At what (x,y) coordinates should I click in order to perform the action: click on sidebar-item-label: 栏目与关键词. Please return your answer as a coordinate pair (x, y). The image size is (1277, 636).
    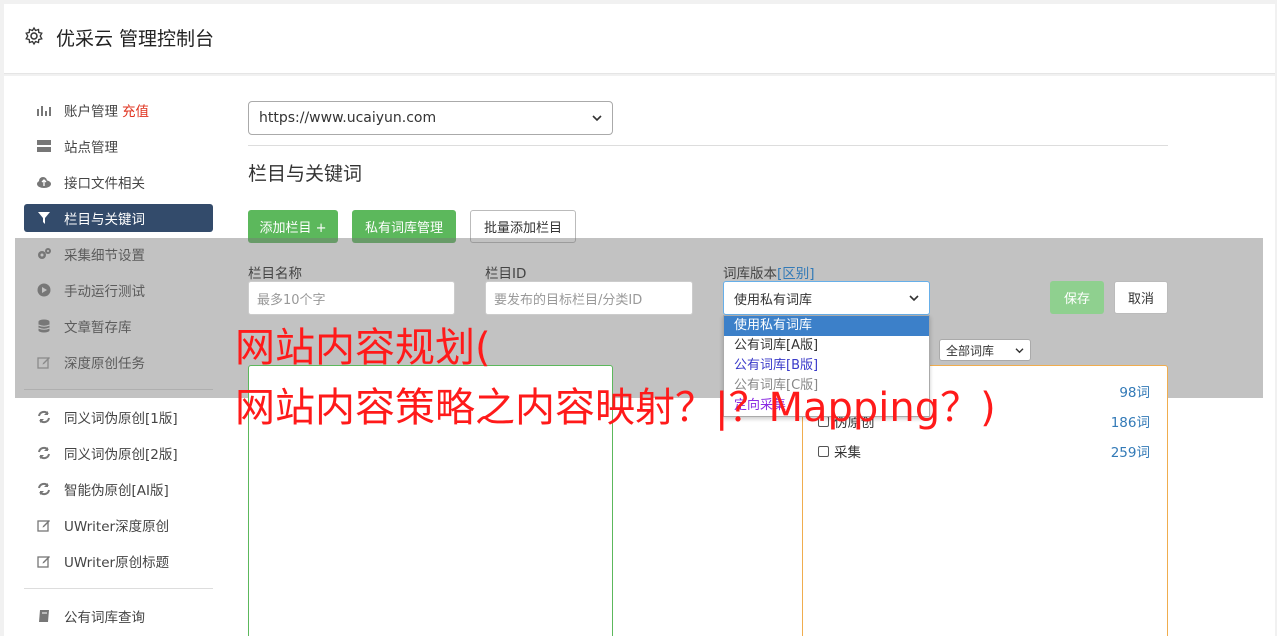
    Looking at the image, I should click on (104, 220).